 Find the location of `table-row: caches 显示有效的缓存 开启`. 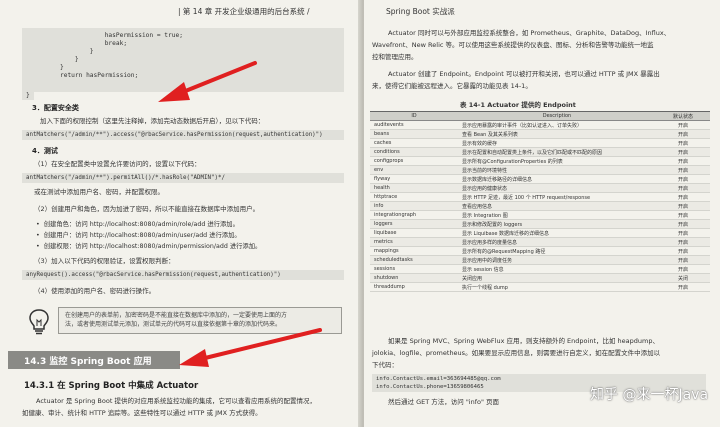

table-row: caches 显示有效的缓存 开启 is located at coordinates (540, 143).